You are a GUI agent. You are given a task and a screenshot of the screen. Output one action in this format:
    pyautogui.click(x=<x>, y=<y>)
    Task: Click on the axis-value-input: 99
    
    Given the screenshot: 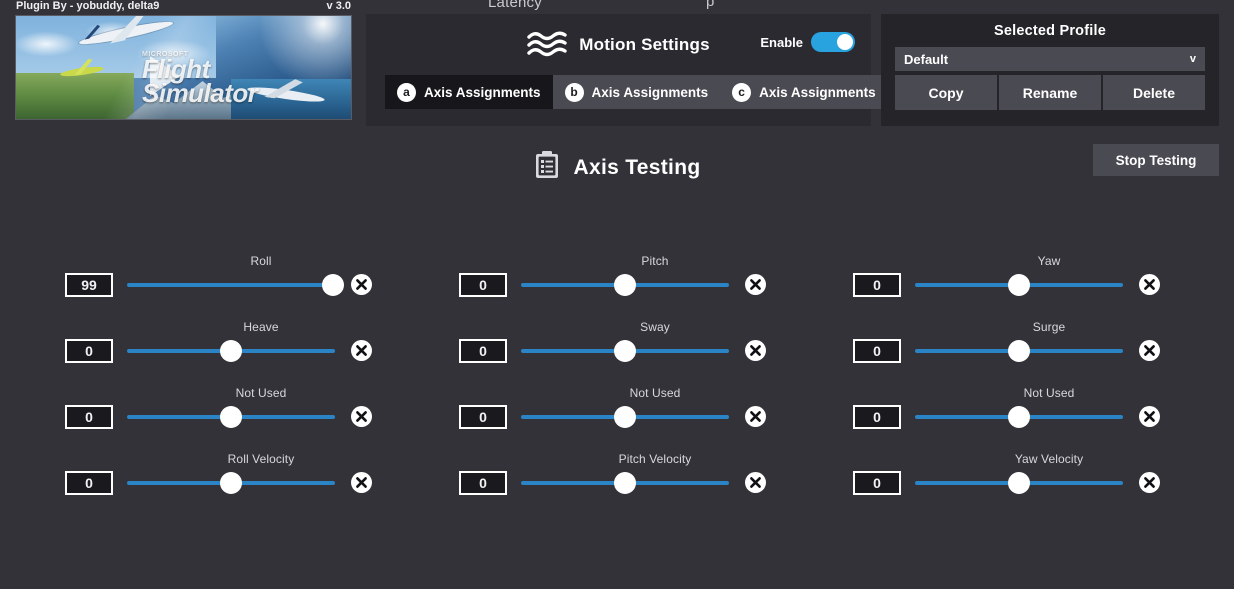 What is the action you would take?
    pyautogui.click(x=89, y=285)
    